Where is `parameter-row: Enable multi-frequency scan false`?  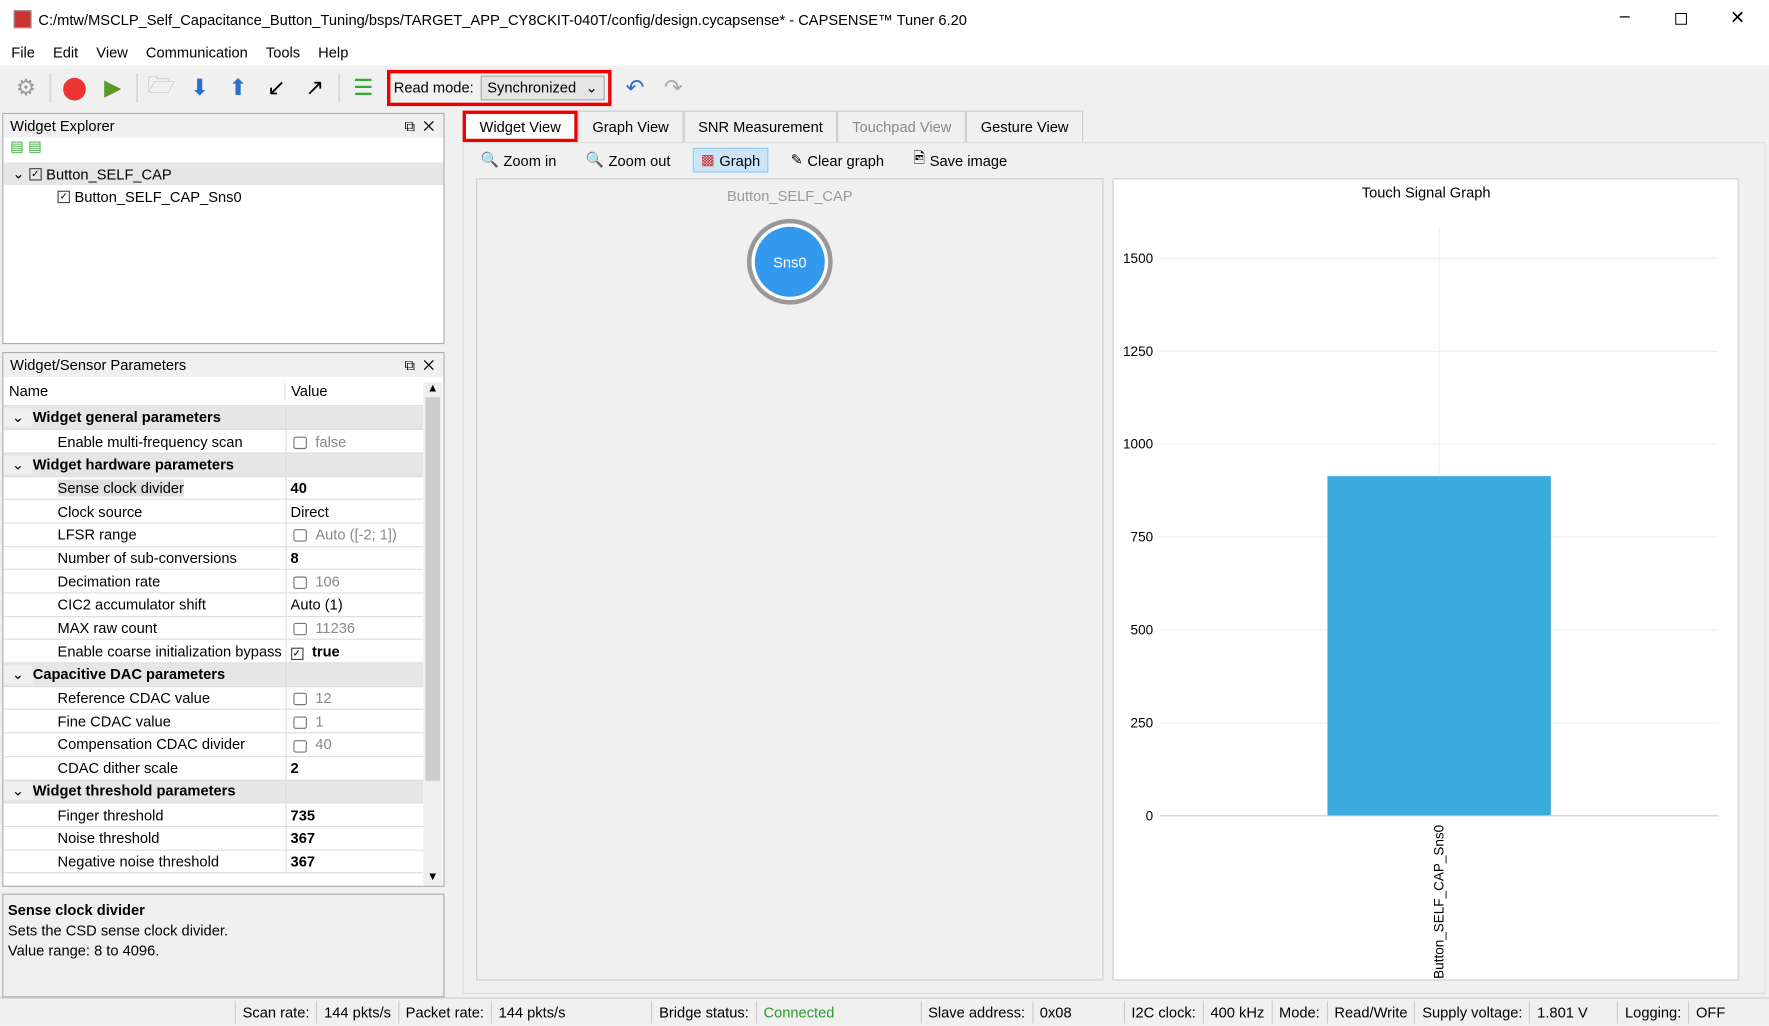
parameter-row: Enable multi-frequency scan false is located at coordinates (213, 441).